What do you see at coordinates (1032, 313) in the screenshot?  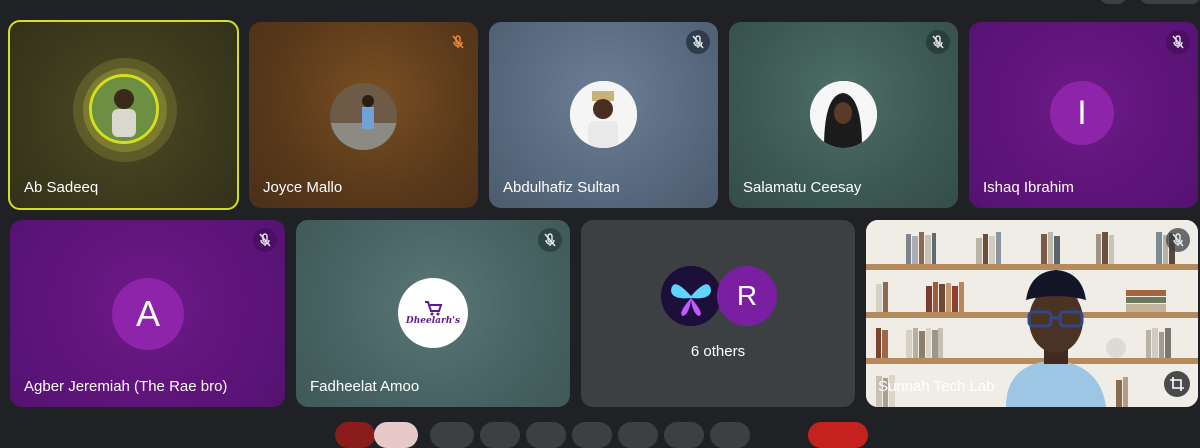 I see `participant-tile-sunnah-tech-lab: Sunnah Tech Lab` at bounding box center [1032, 313].